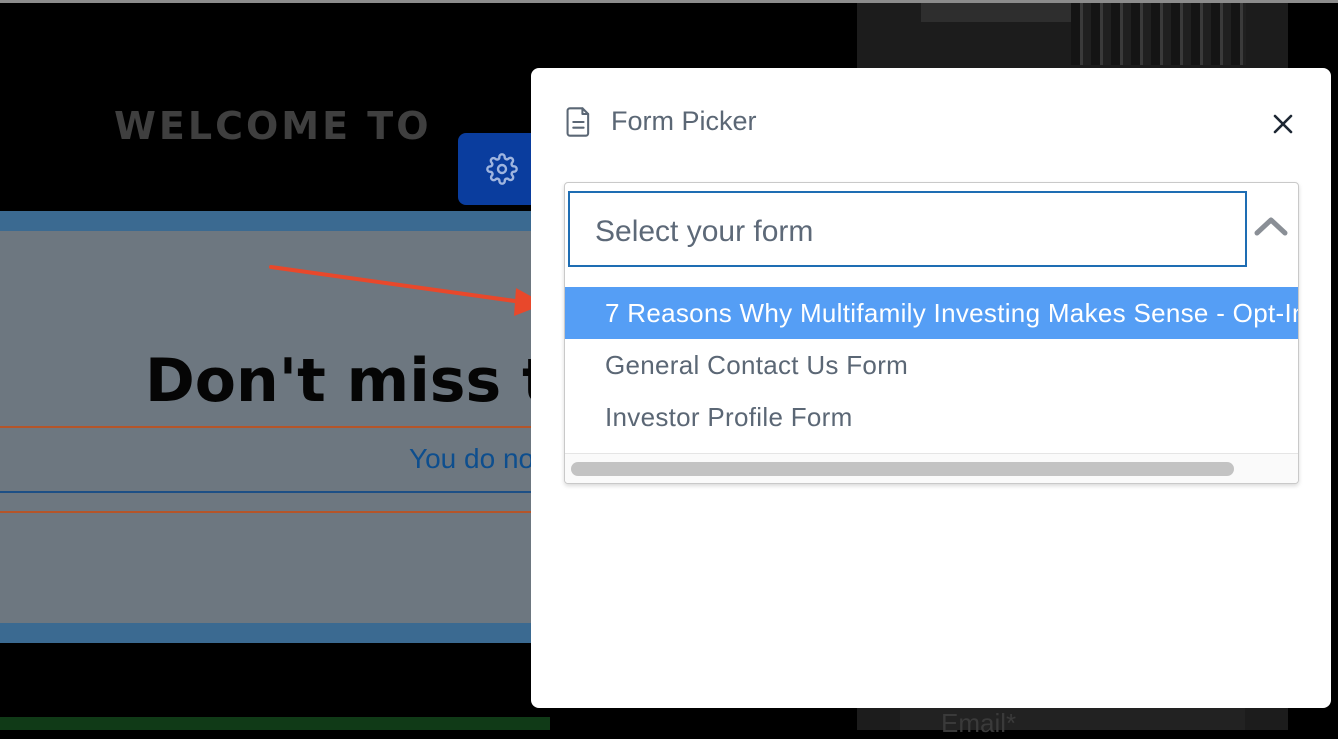  I want to click on document-icon, so click(578, 122).